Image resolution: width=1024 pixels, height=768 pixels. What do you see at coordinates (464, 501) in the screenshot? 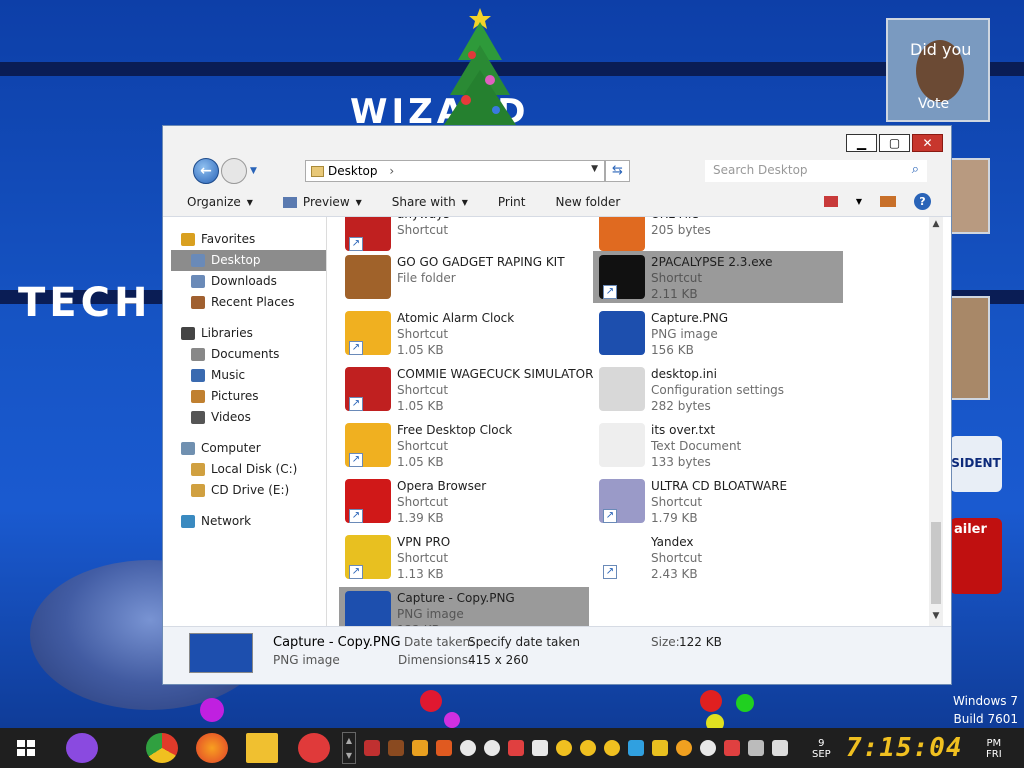
I see `file-item: ↗ Opera Browser Shortcut 1.39 KB` at bounding box center [464, 501].